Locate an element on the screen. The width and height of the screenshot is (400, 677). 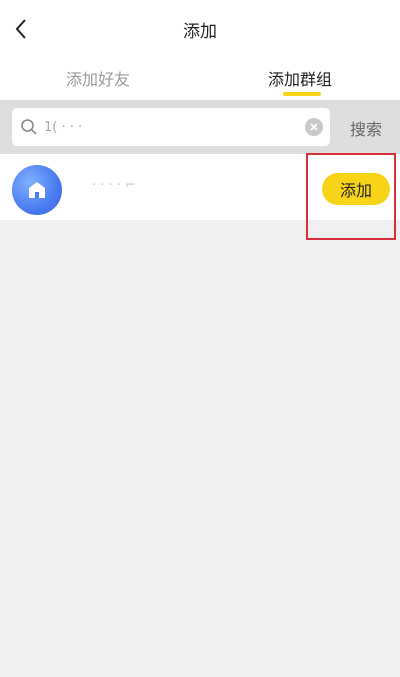
tab-add-friends: 添加好友 is located at coordinates (98, 78).